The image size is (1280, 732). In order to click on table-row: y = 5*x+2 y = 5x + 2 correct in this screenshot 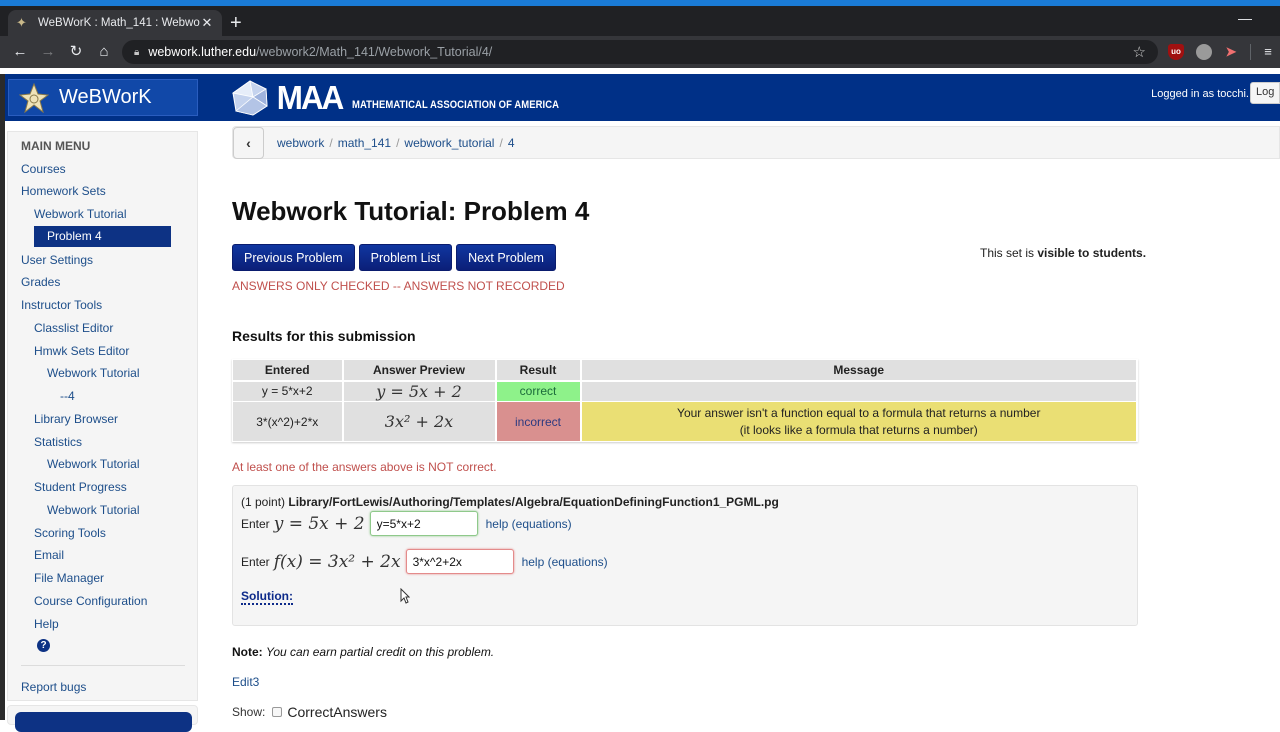, I will do `click(685, 391)`.